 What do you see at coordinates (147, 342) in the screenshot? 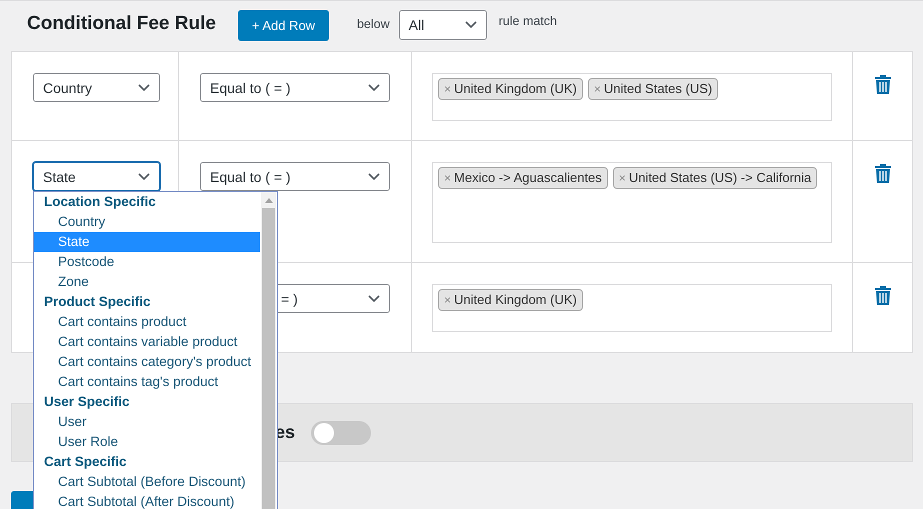
I see `dropdown-option: Cart contains variable product` at bounding box center [147, 342].